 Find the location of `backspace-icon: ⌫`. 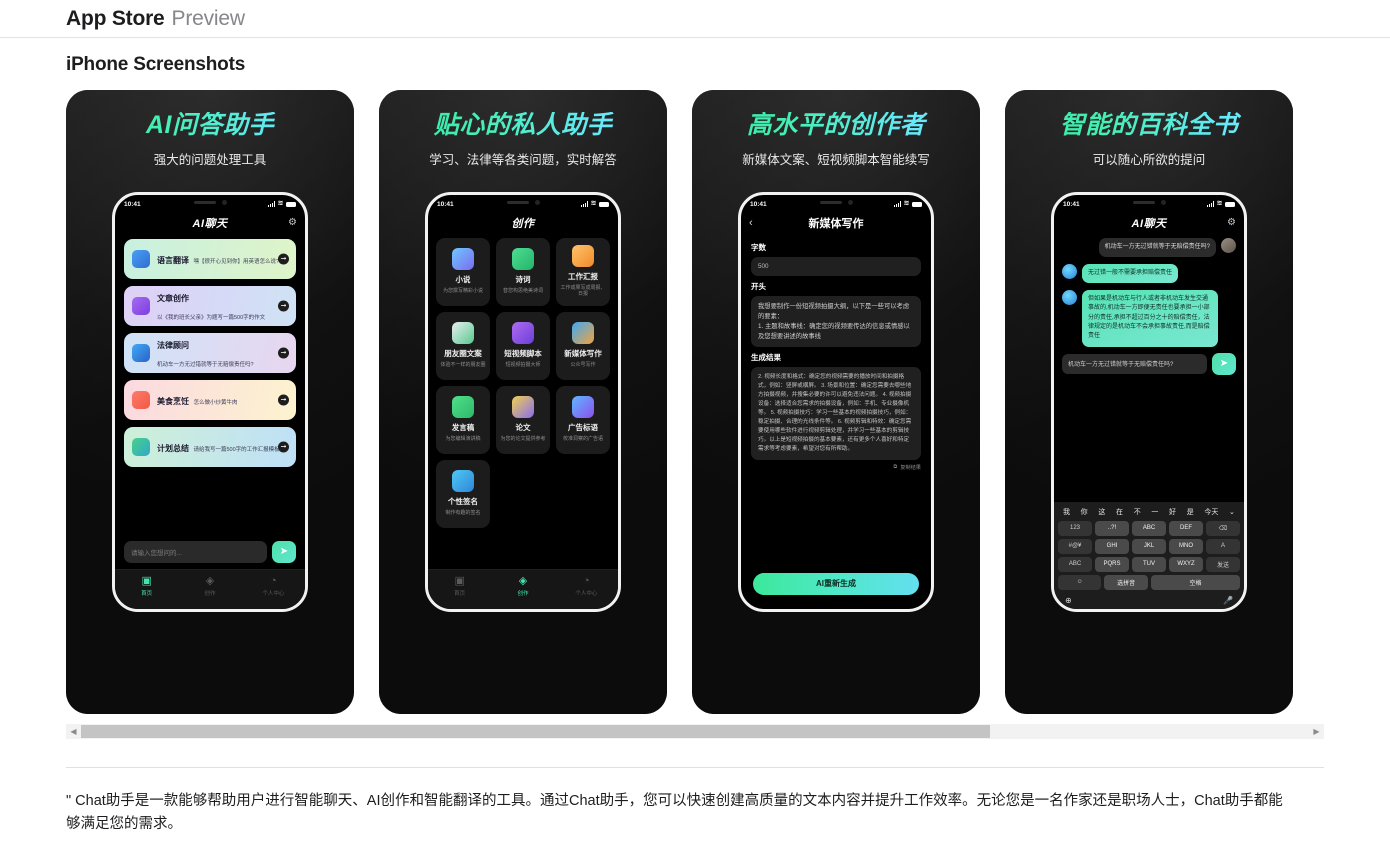

backspace-icon: ⌫ is located at coordinates (1223, 528).